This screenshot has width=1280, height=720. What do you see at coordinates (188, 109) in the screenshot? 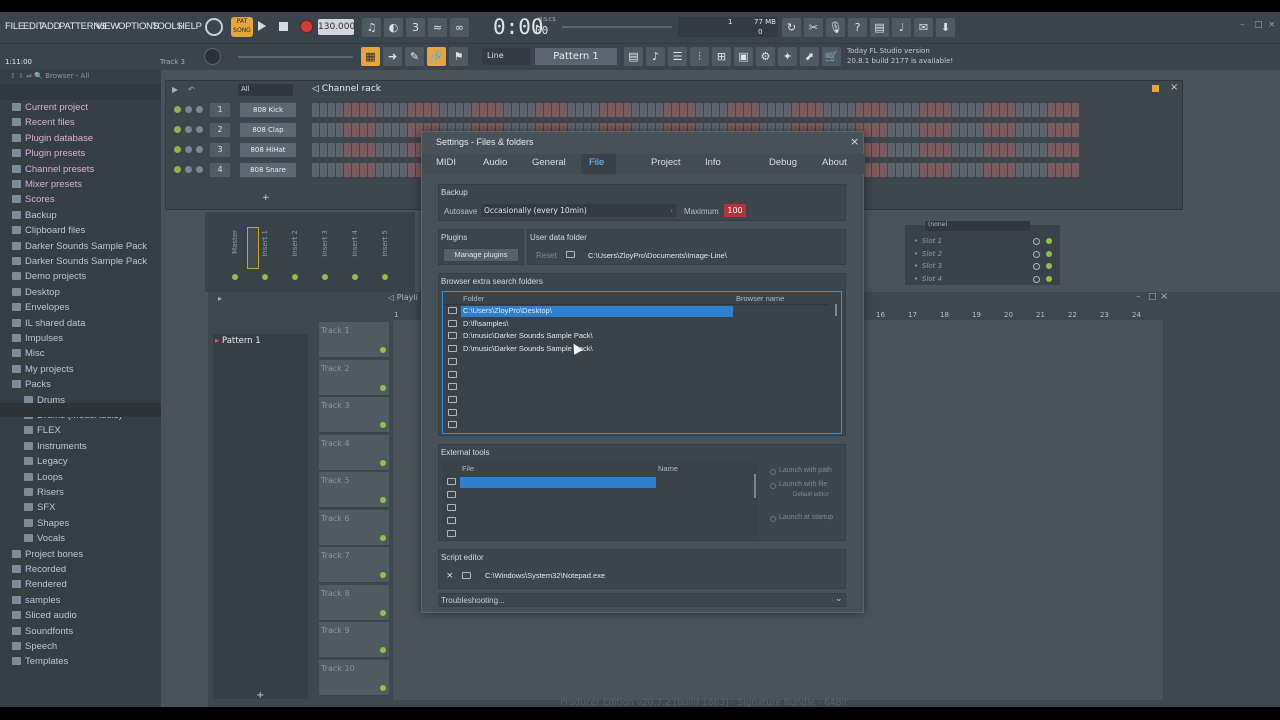
I see `channel-pan-knob` at bounding box center [188, 109].